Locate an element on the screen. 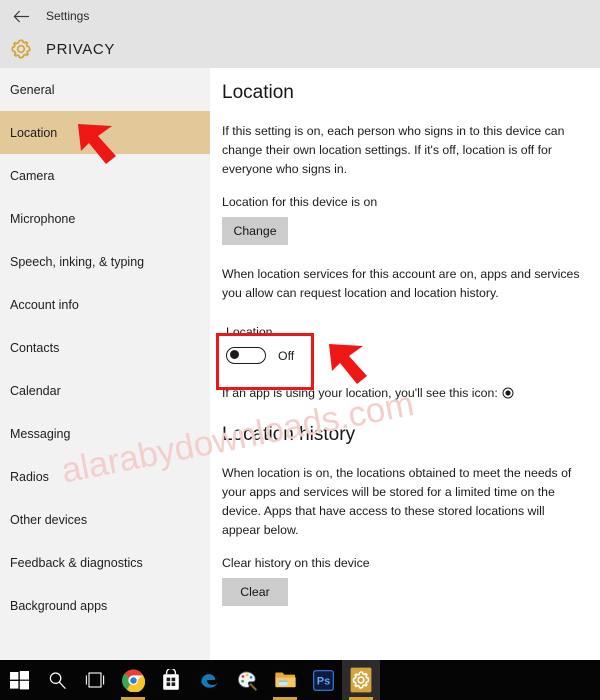  sidebar-item-messaging: Messaging is located at coordinates (105, 433).